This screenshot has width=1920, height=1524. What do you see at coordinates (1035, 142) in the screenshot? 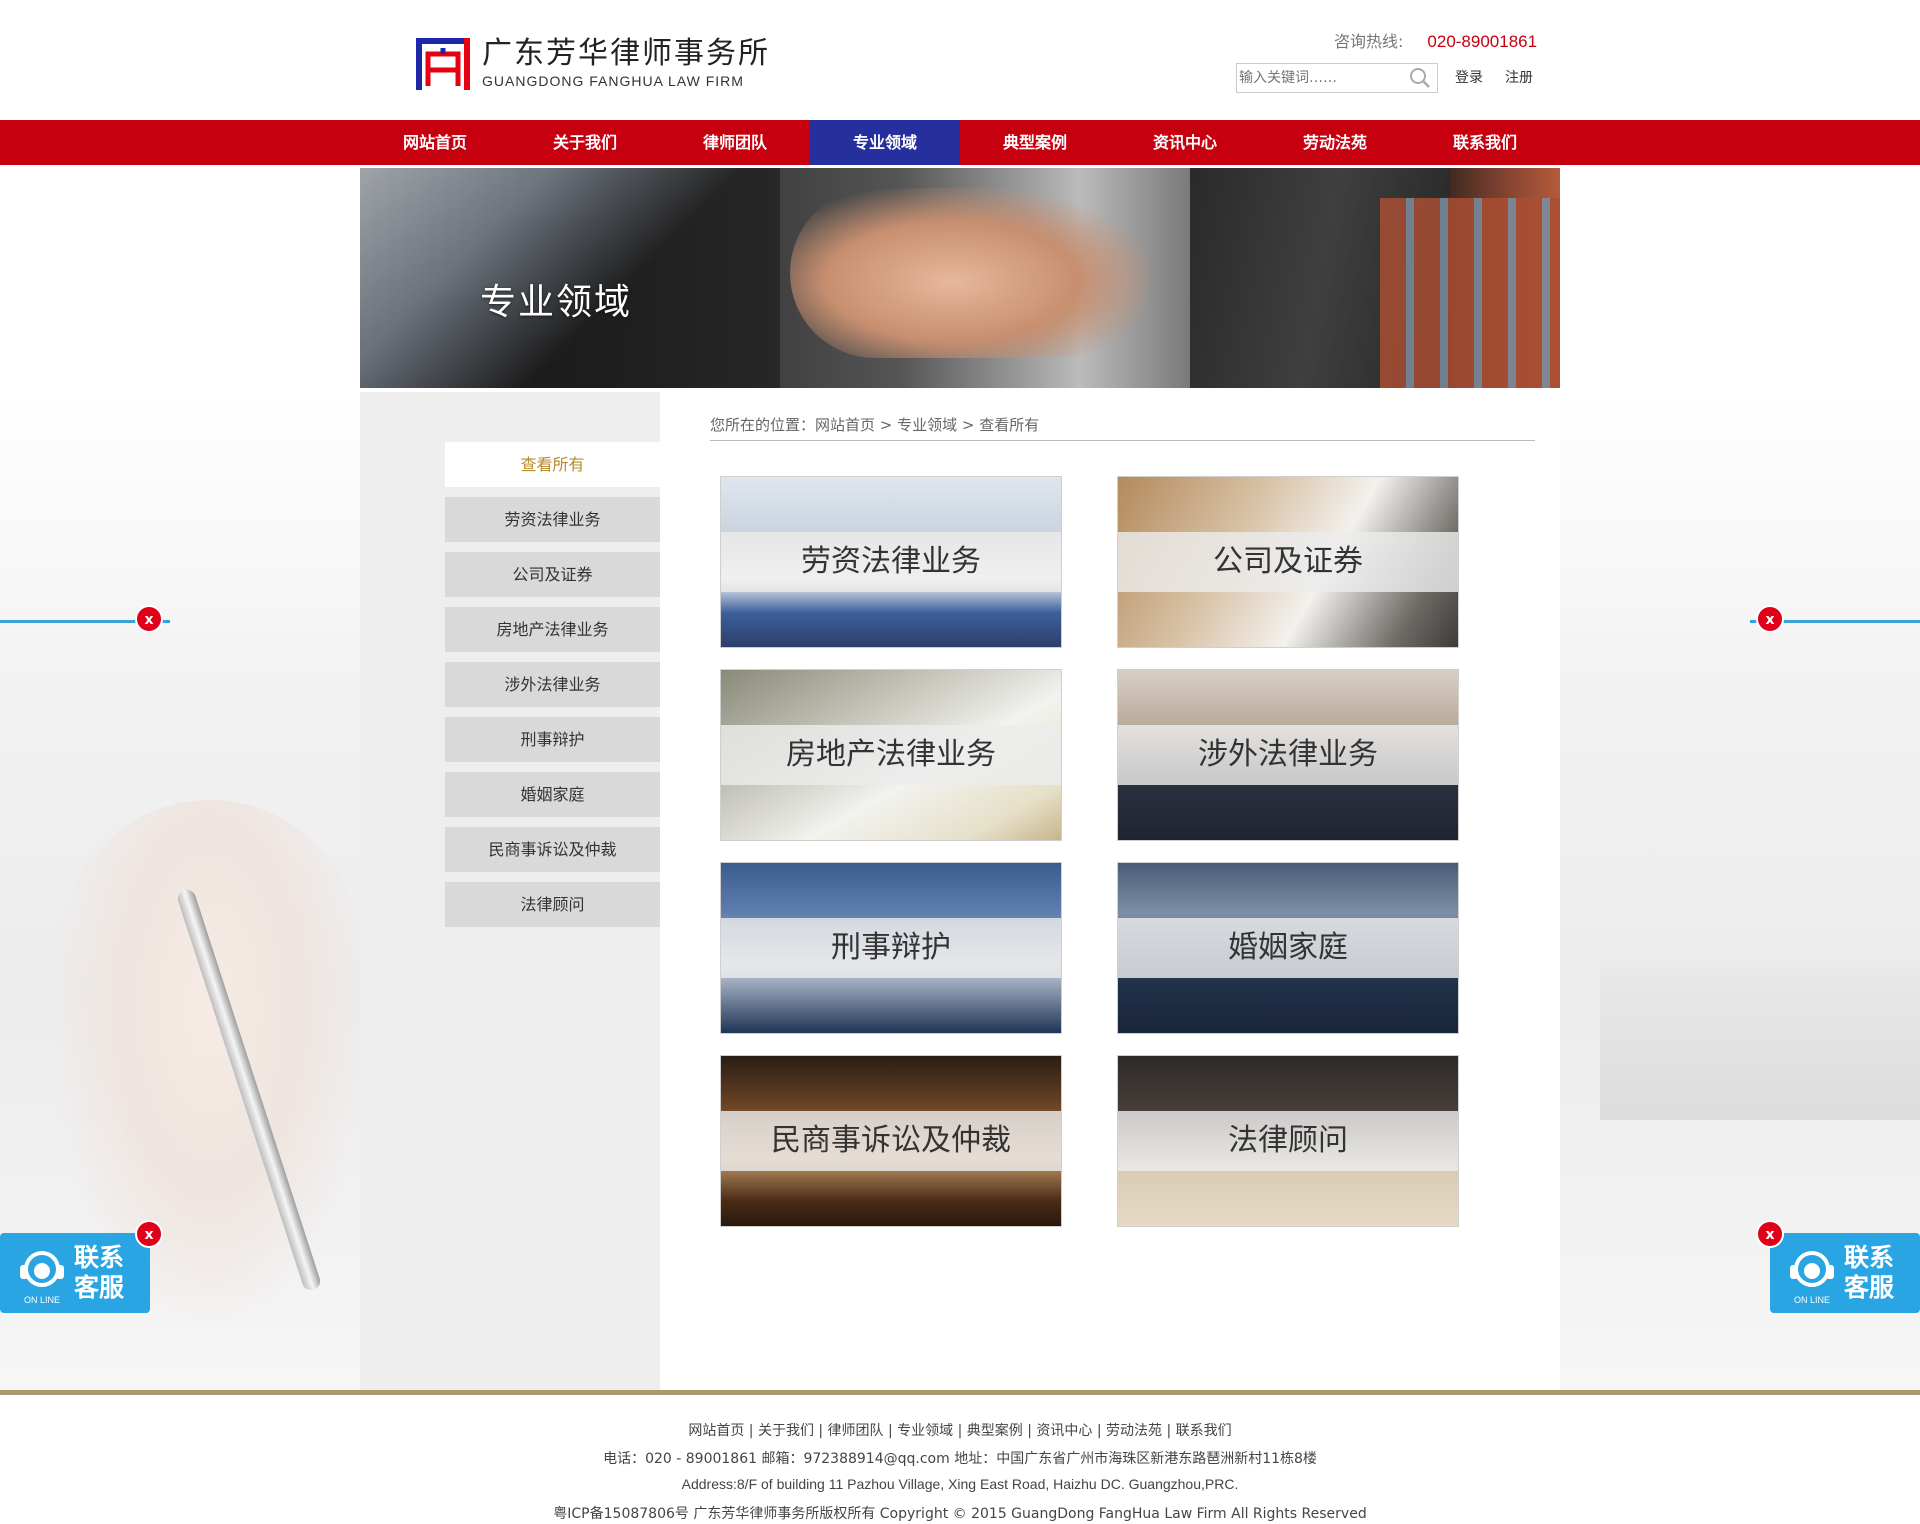
I see `nav-item-cases: 典型案例` at bounding box center [1035, 142].